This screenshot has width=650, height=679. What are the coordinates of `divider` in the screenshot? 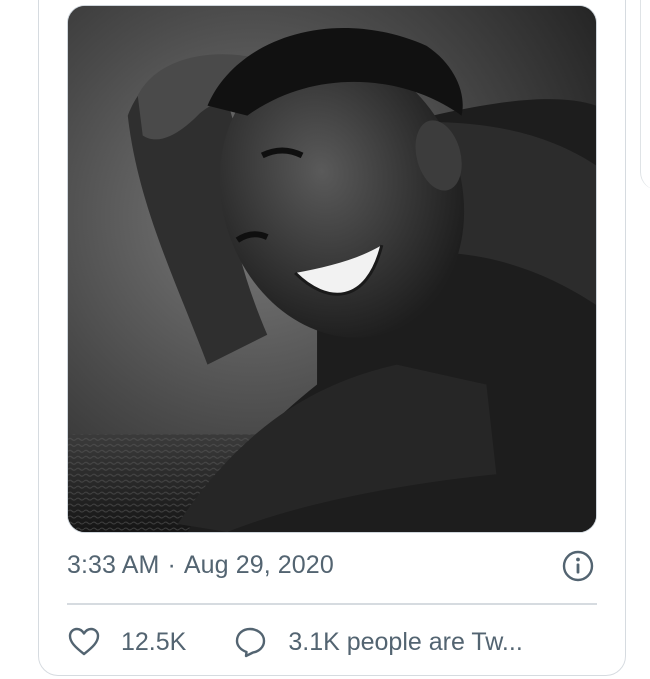 It's located at (332, 604).